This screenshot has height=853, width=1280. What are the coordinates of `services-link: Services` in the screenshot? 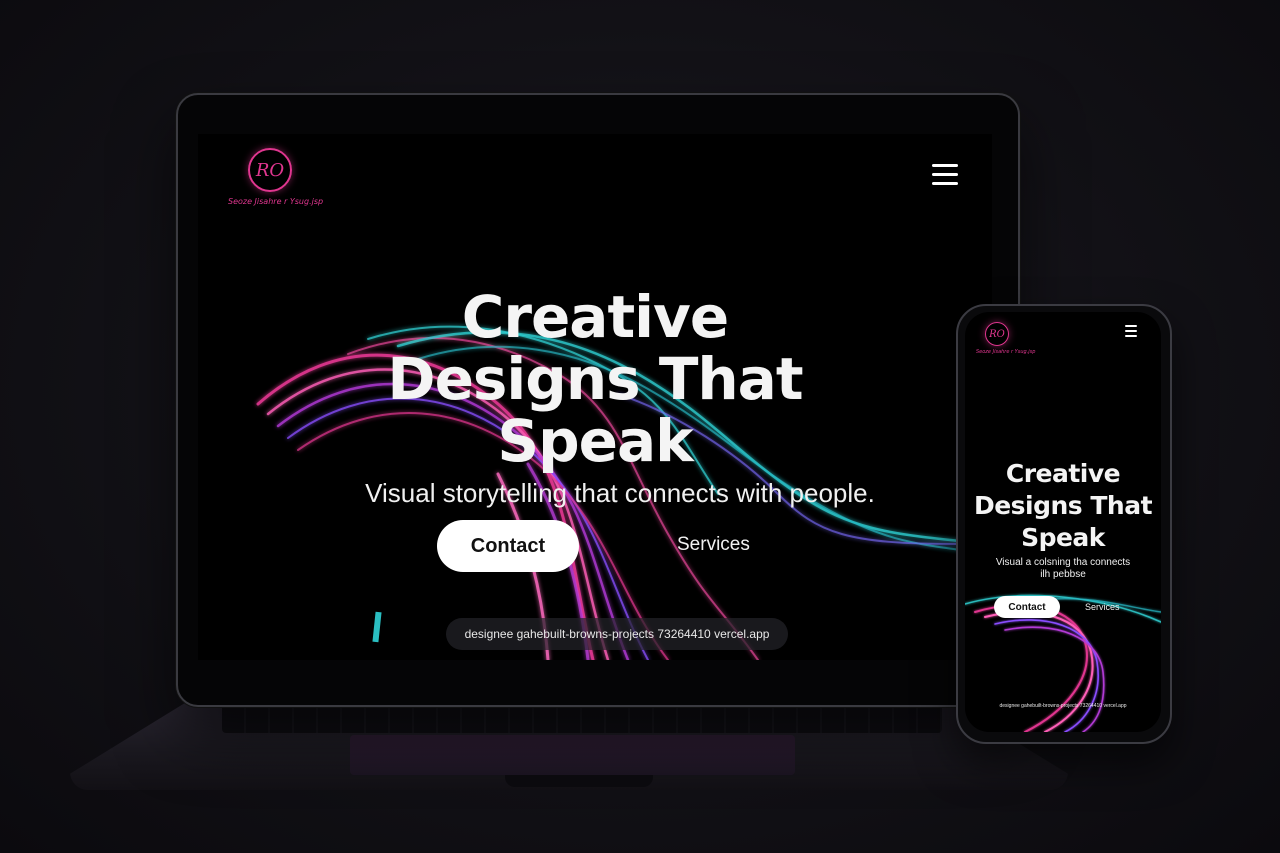 It's located at (713, 545).